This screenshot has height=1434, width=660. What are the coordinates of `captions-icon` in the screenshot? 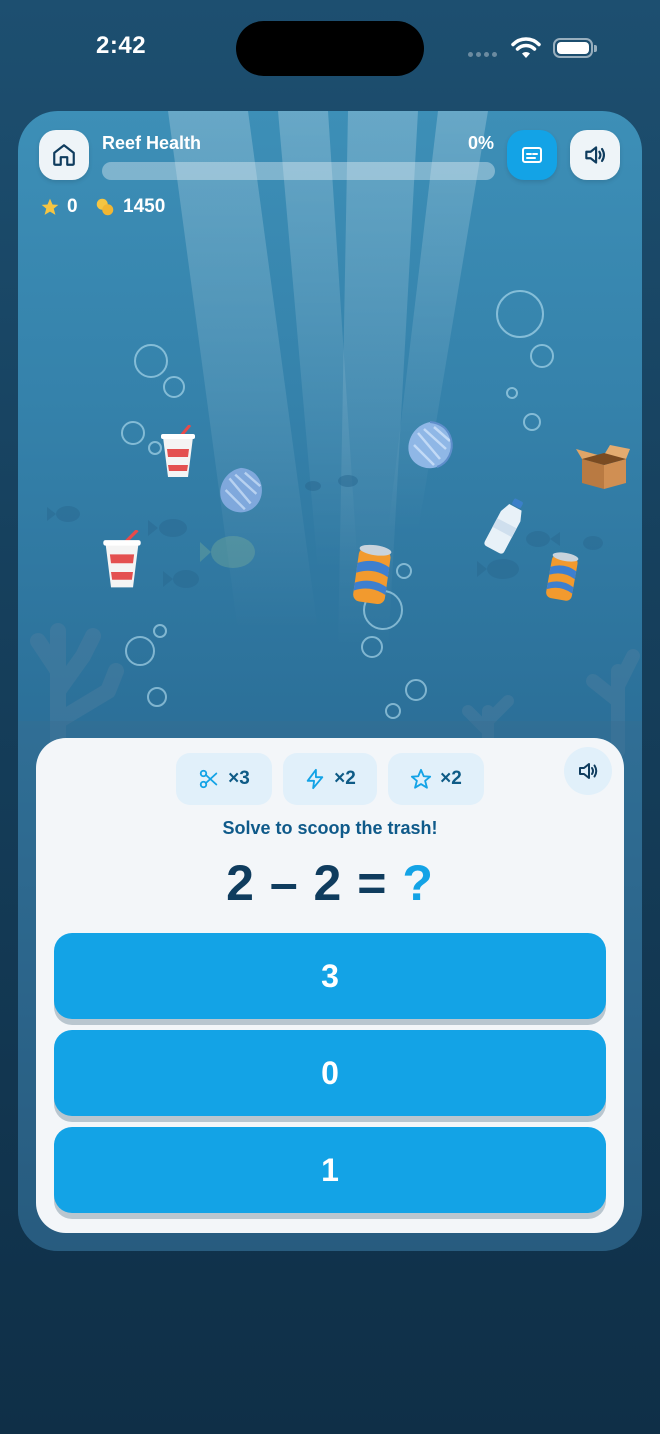 It's located at (532, 155).